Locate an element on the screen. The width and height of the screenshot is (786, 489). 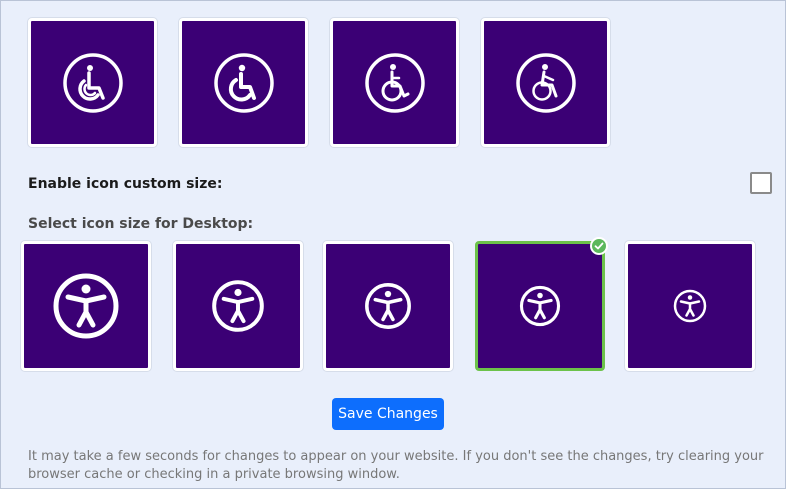
save-changes-button: Save Changes is located at coordinates (388, 414).